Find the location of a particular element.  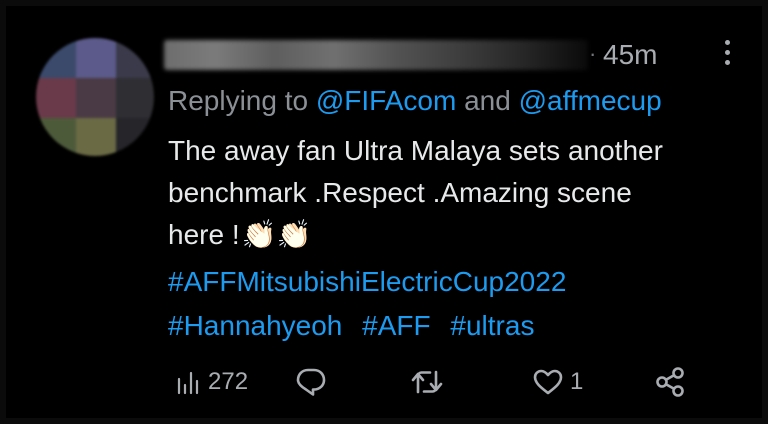

like-button: 1 is located at coordinates (557, 382).